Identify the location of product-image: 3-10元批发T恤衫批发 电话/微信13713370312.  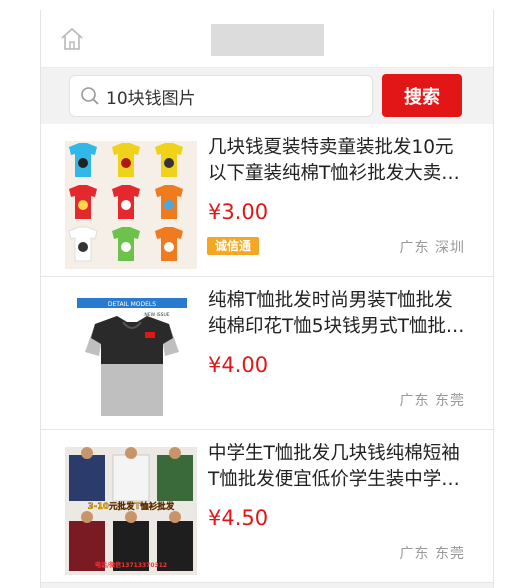
(131, 511).